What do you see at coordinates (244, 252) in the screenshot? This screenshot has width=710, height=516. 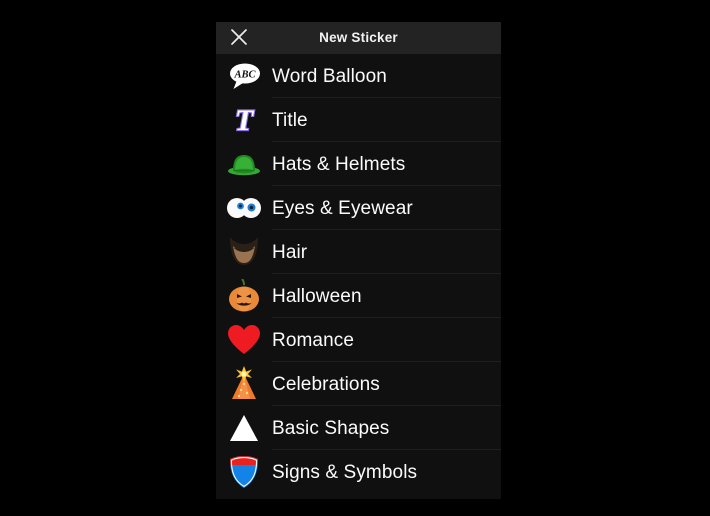 I see `beard-icon` at bounding box center [244, 252].